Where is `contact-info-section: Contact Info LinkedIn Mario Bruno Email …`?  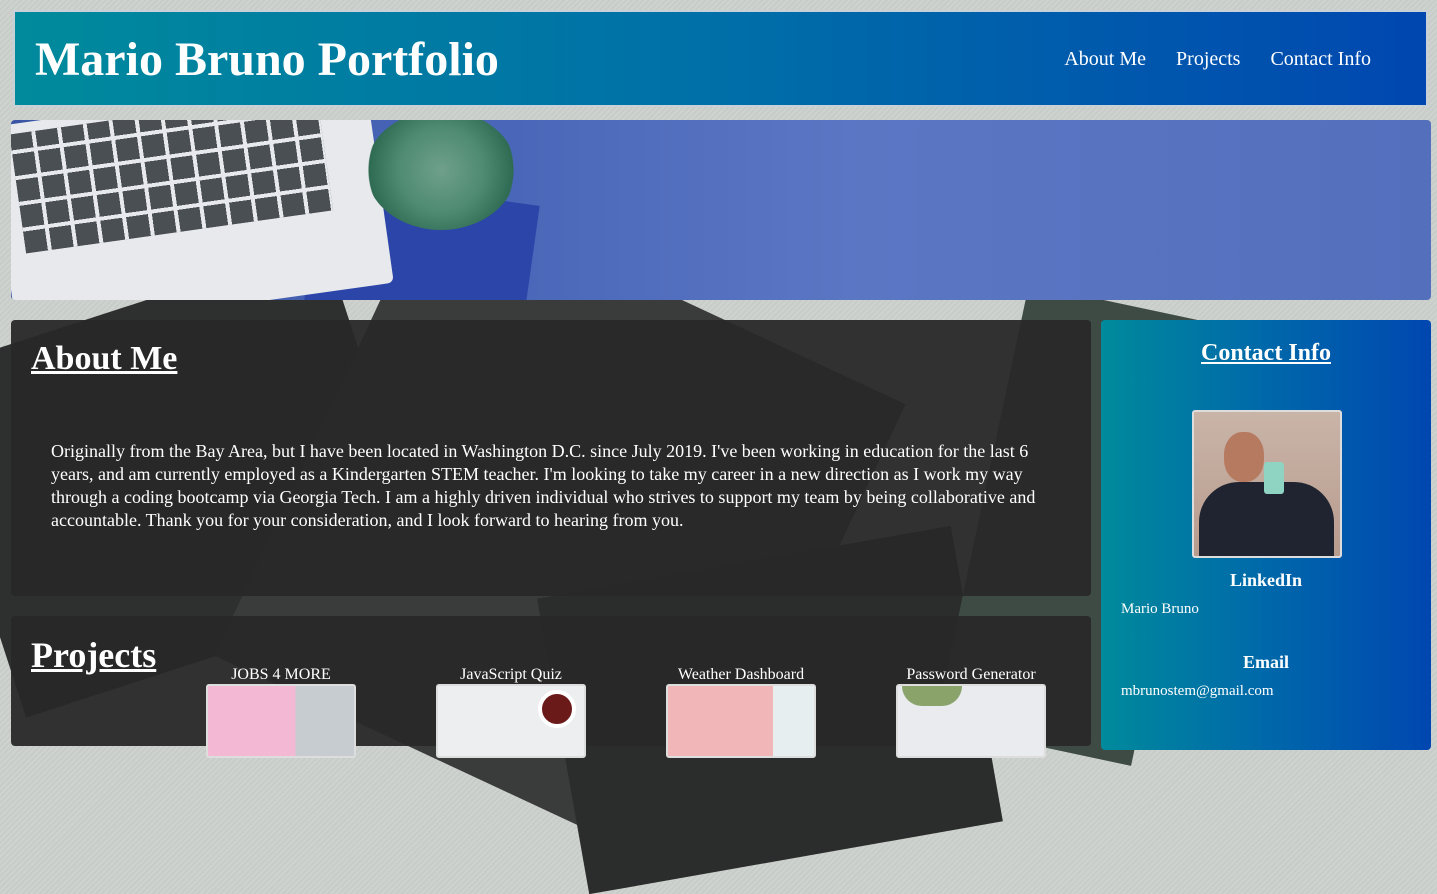 contact-info-section: Contact Info LinkedIn Mario Bruno Email … is located at coordinates (1266, 535).